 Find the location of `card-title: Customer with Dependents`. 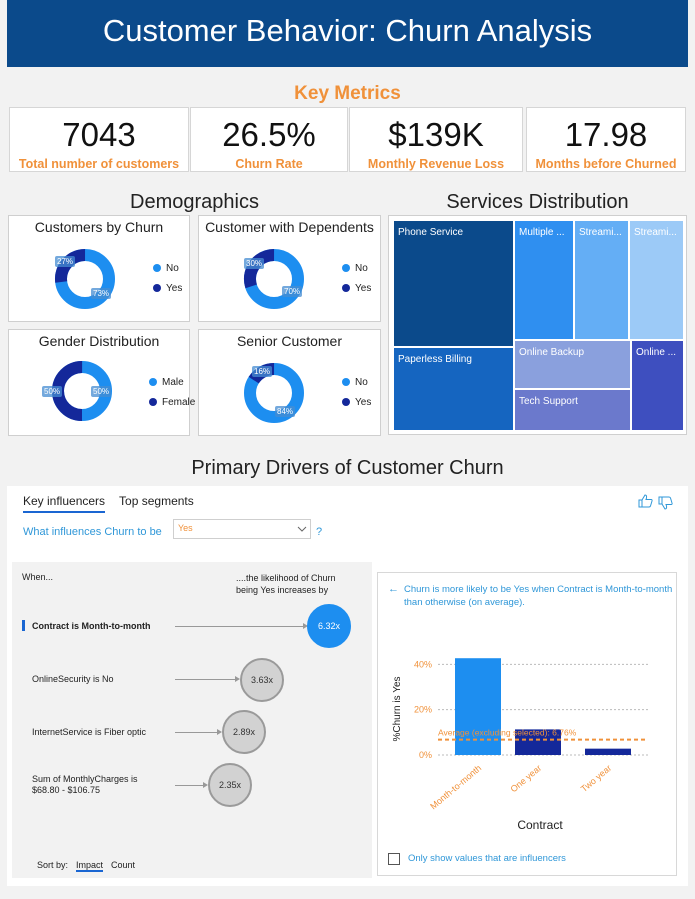

card-title: Customer with Dependents is located at coordinates (289, 227).